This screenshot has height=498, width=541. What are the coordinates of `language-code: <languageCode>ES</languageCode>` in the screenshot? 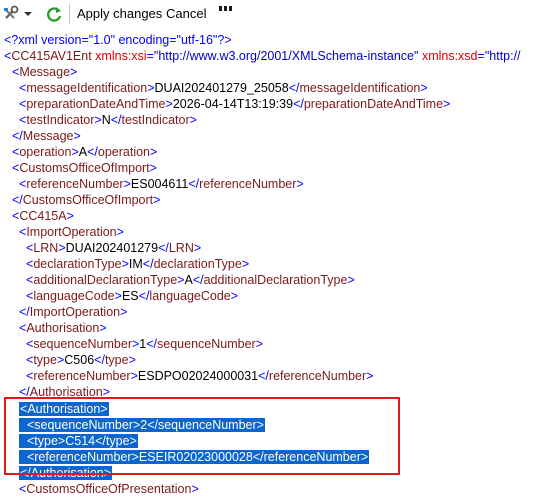 It's located at (132, 296).